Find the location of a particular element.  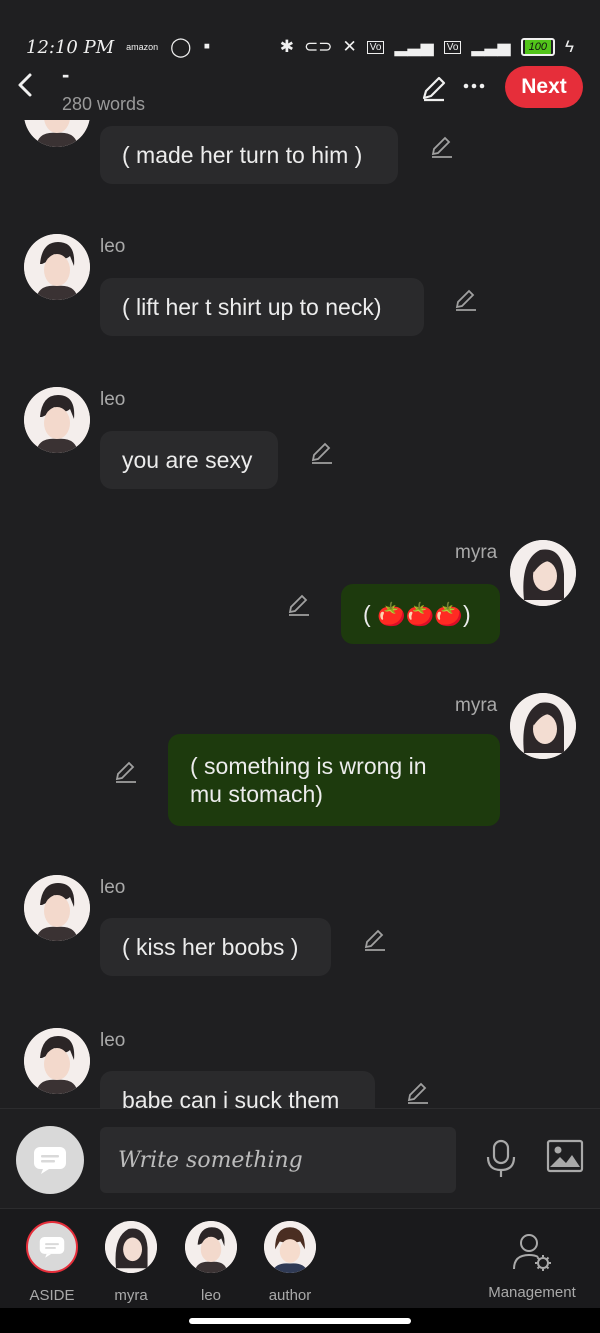

user-settings-icon is located at coordinates (532, 1252).